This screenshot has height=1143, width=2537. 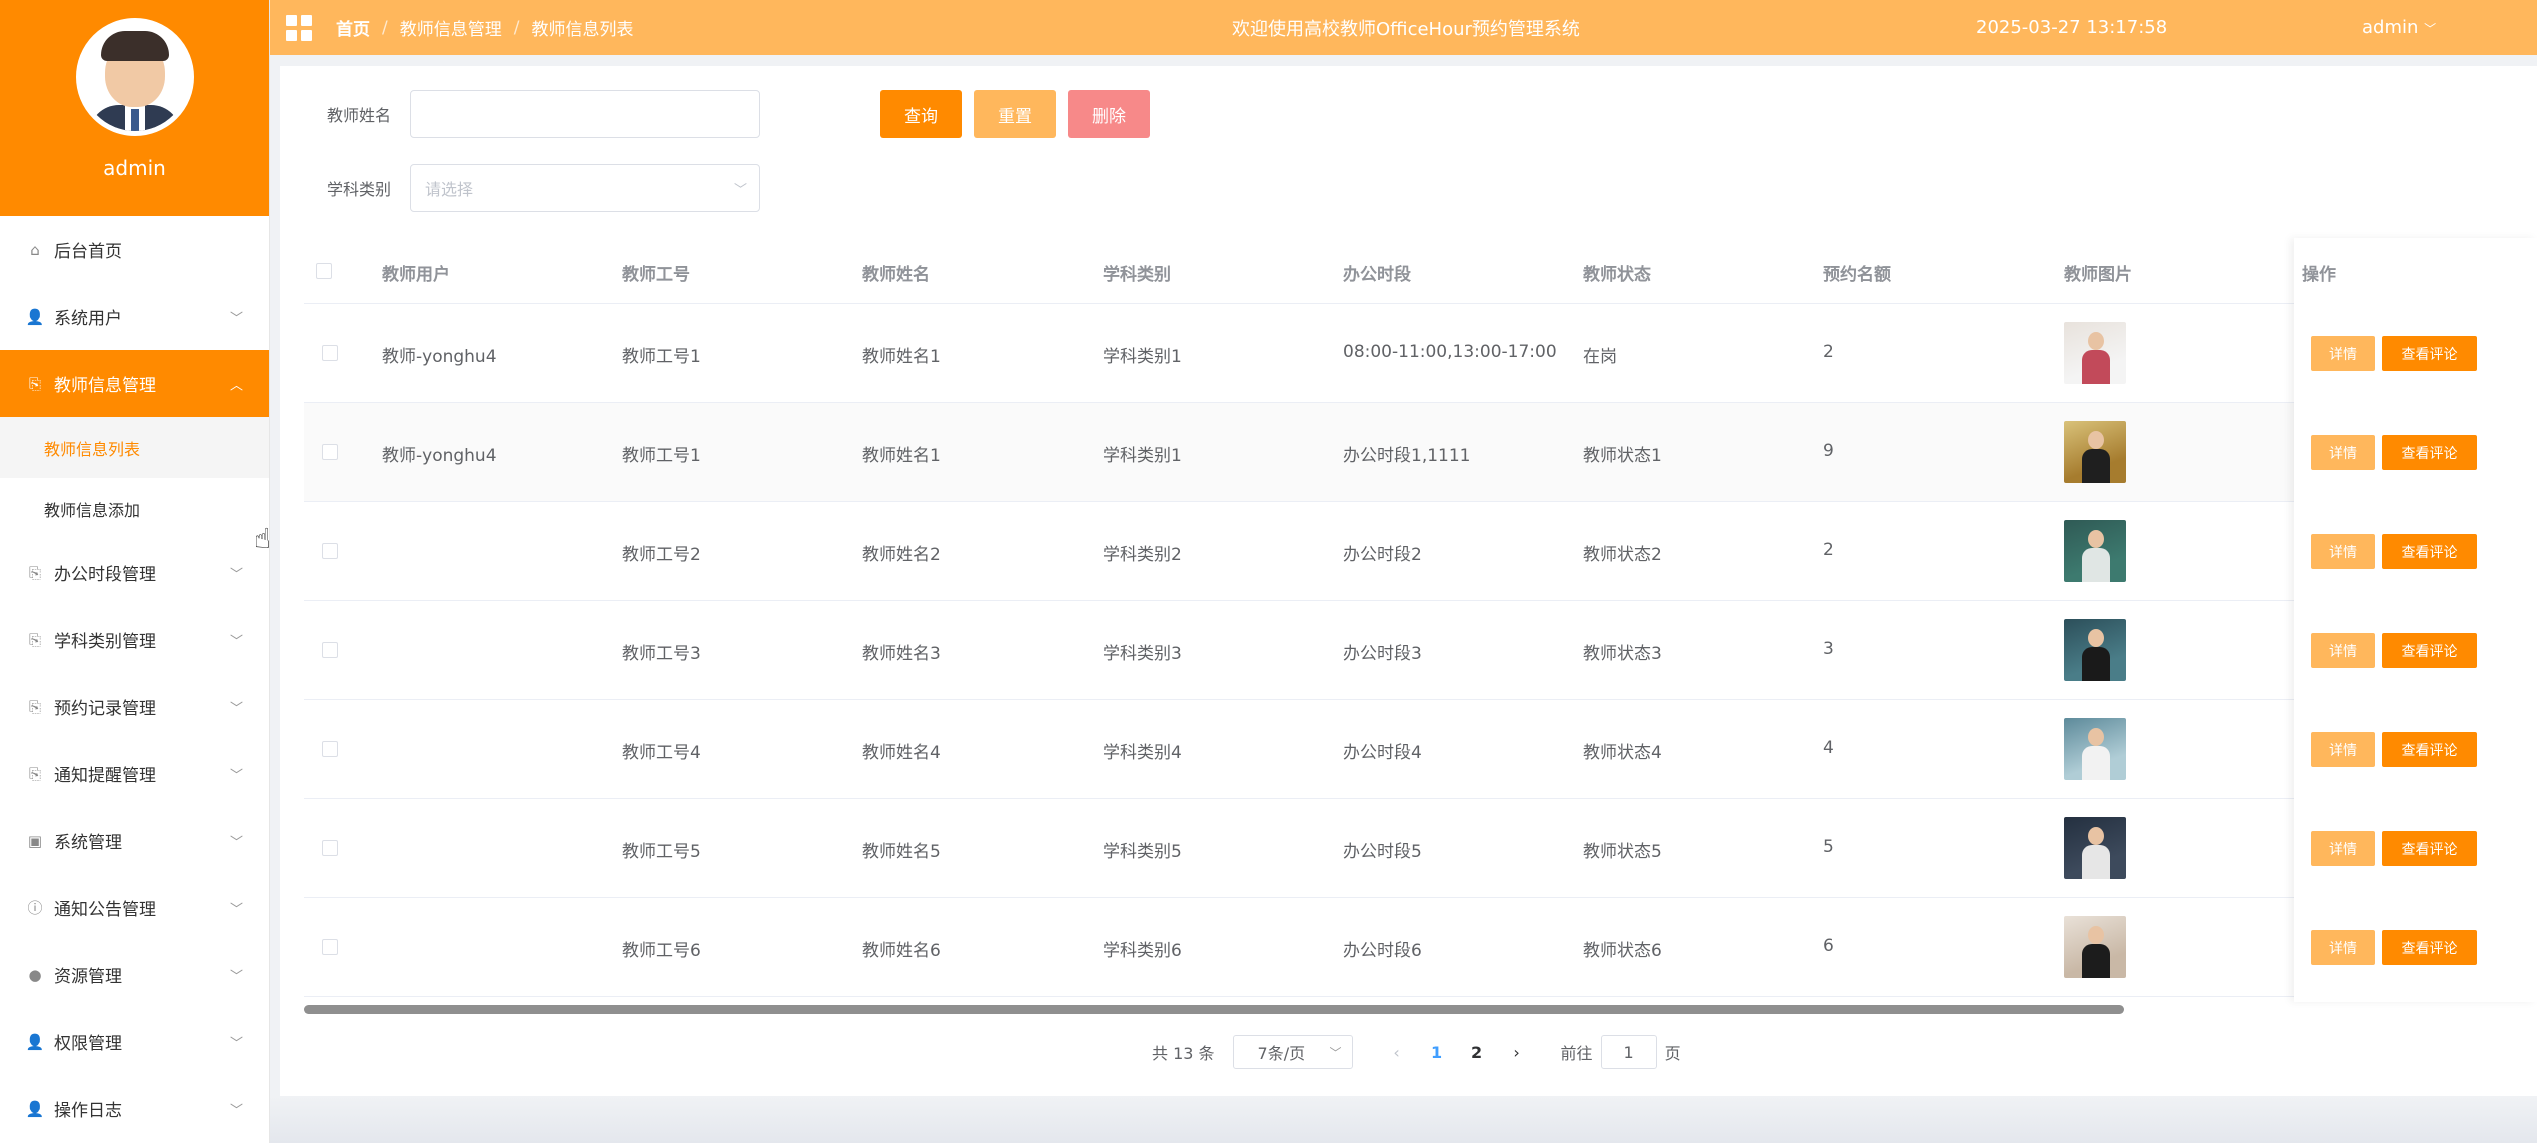 I want to click on sidebar-subitem-1: 教师信息添加, so click(x=134, y=508).